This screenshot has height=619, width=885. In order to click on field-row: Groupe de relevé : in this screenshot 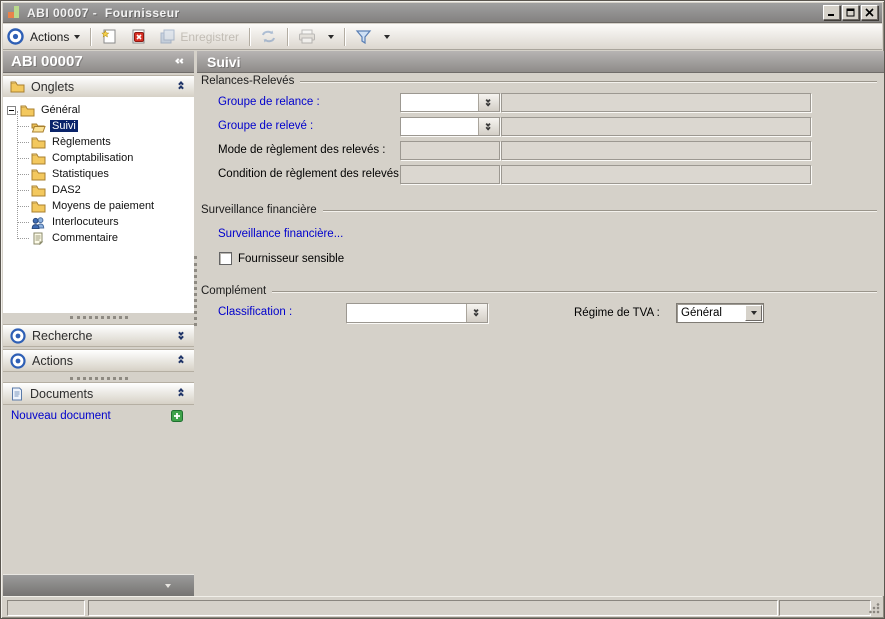, I will do `click(540, 126)`.